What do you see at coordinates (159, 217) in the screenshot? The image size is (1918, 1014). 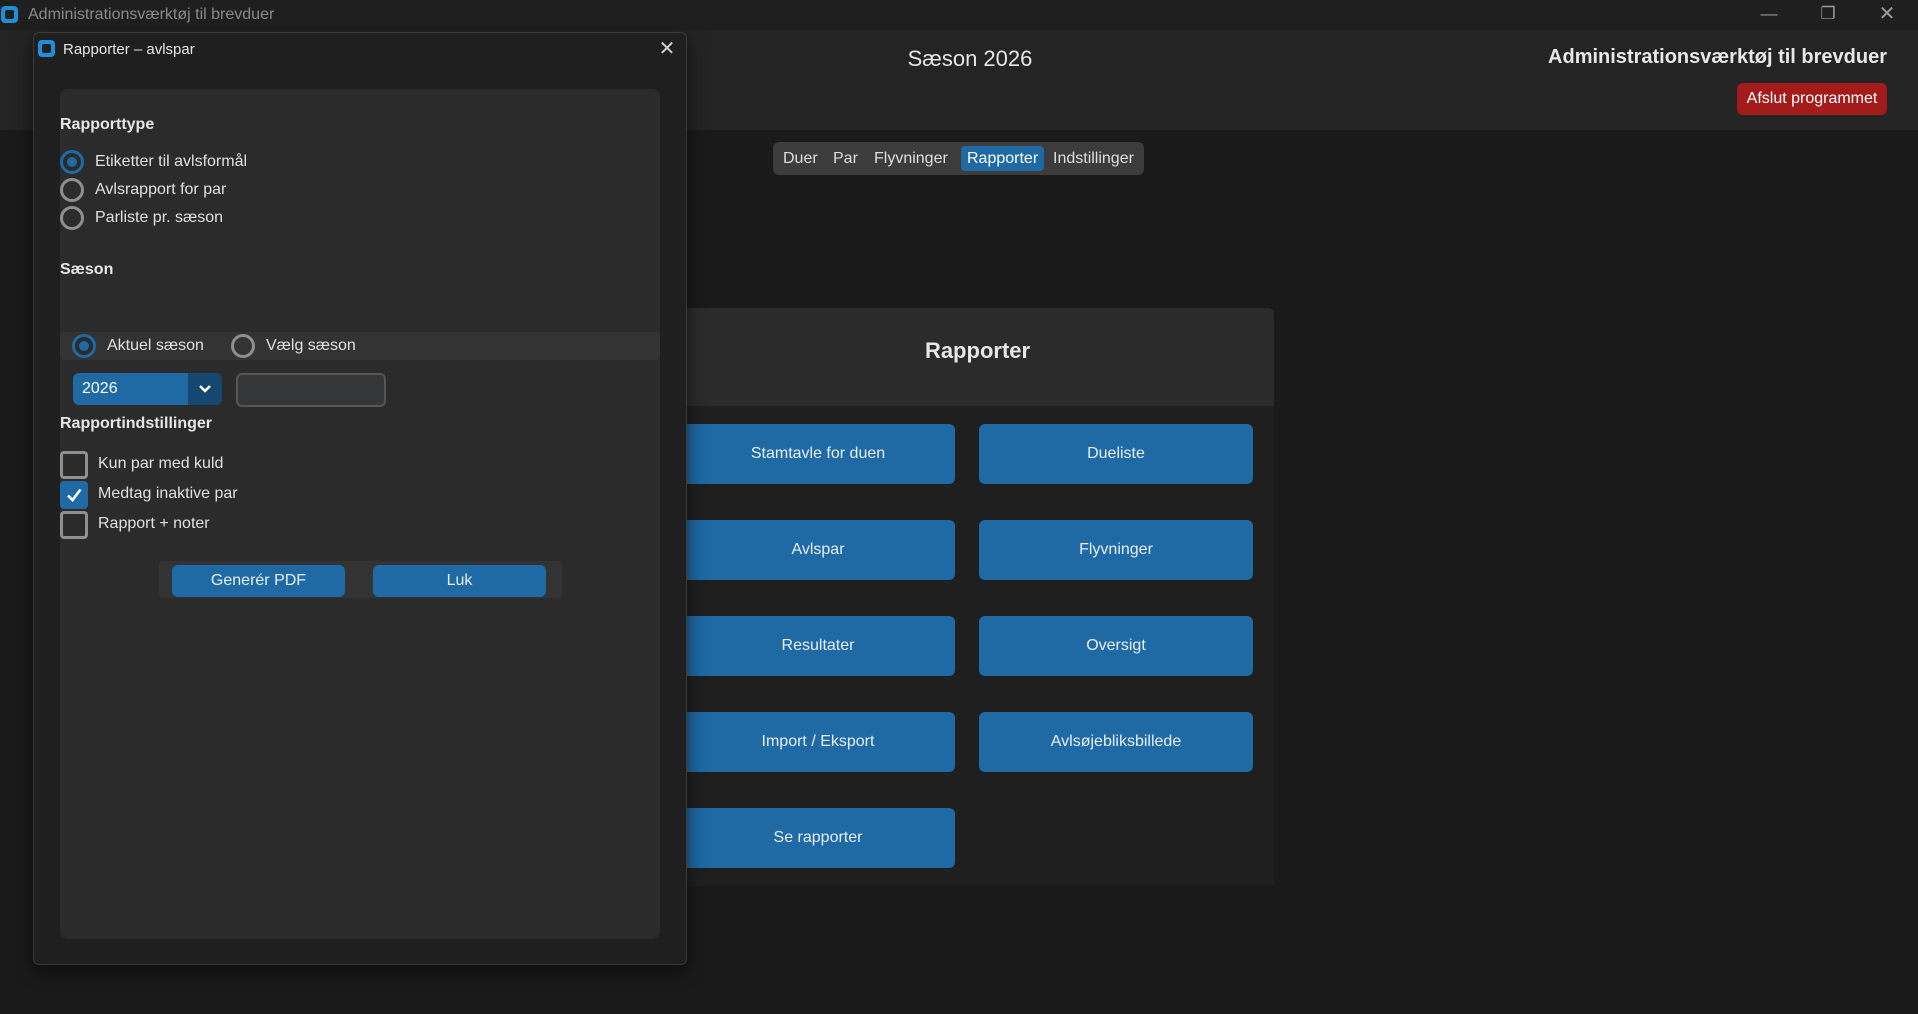 I see `radio-label: Parliste pr. sæson` at bounding box center [159, 217].